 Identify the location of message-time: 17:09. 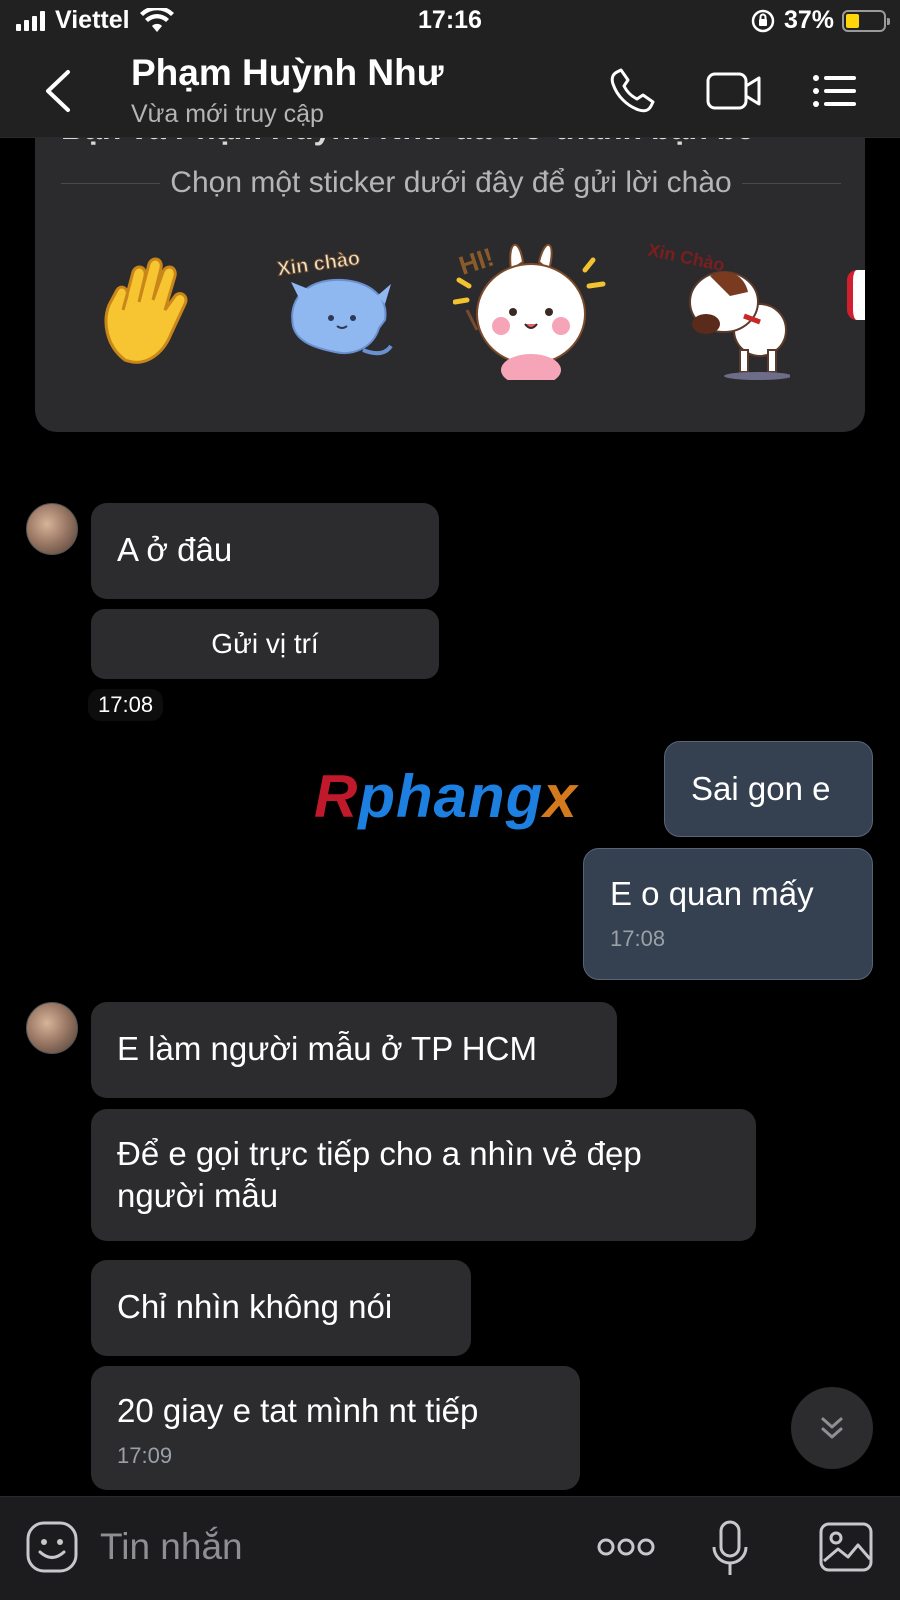
(145, 1456).